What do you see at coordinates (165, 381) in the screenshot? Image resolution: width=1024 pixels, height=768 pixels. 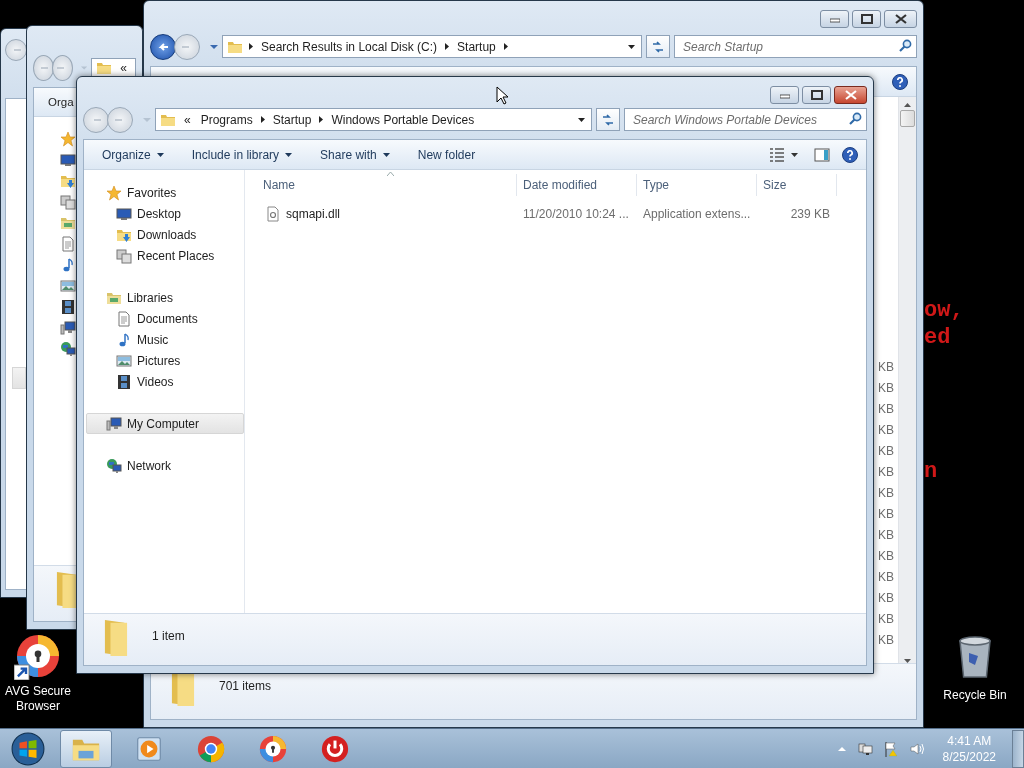 I see `sidebar-item: Videos` at bounding box center [165, 381].